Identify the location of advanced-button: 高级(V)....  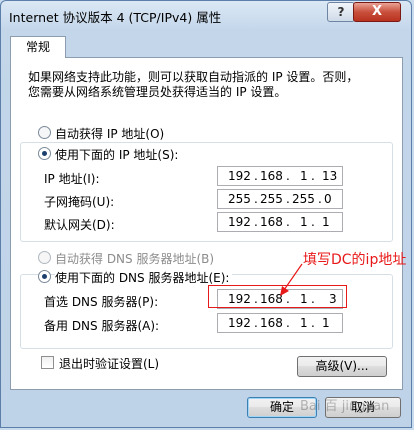
(342, 366).